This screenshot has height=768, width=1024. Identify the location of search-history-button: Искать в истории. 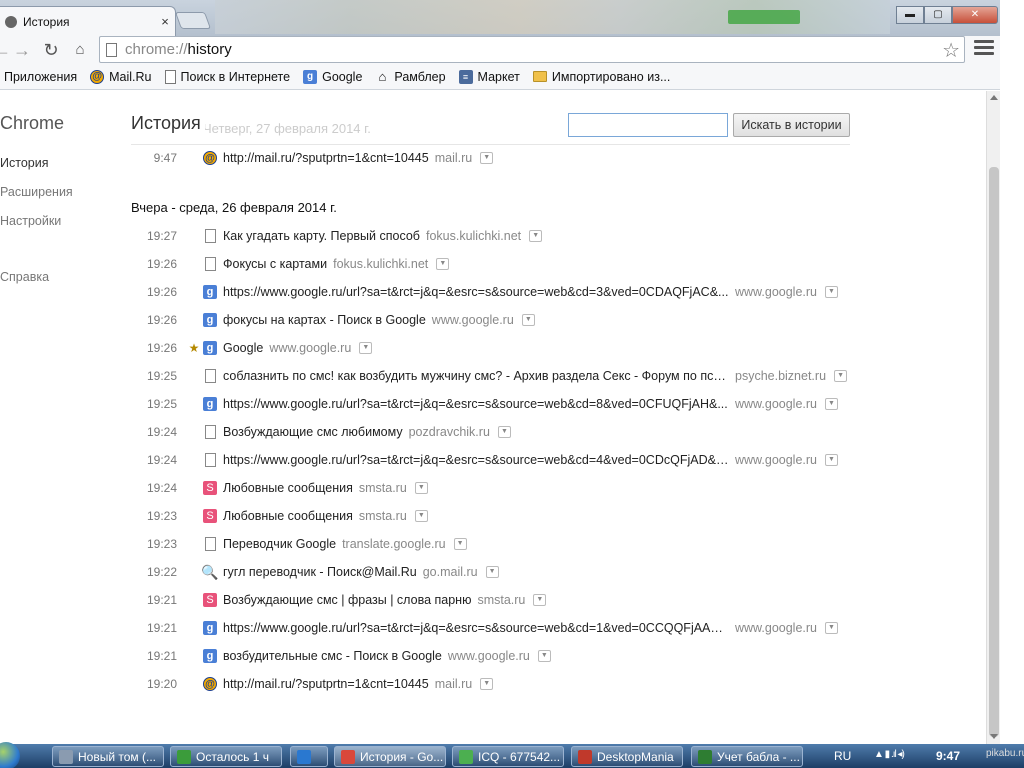
(791, 125).